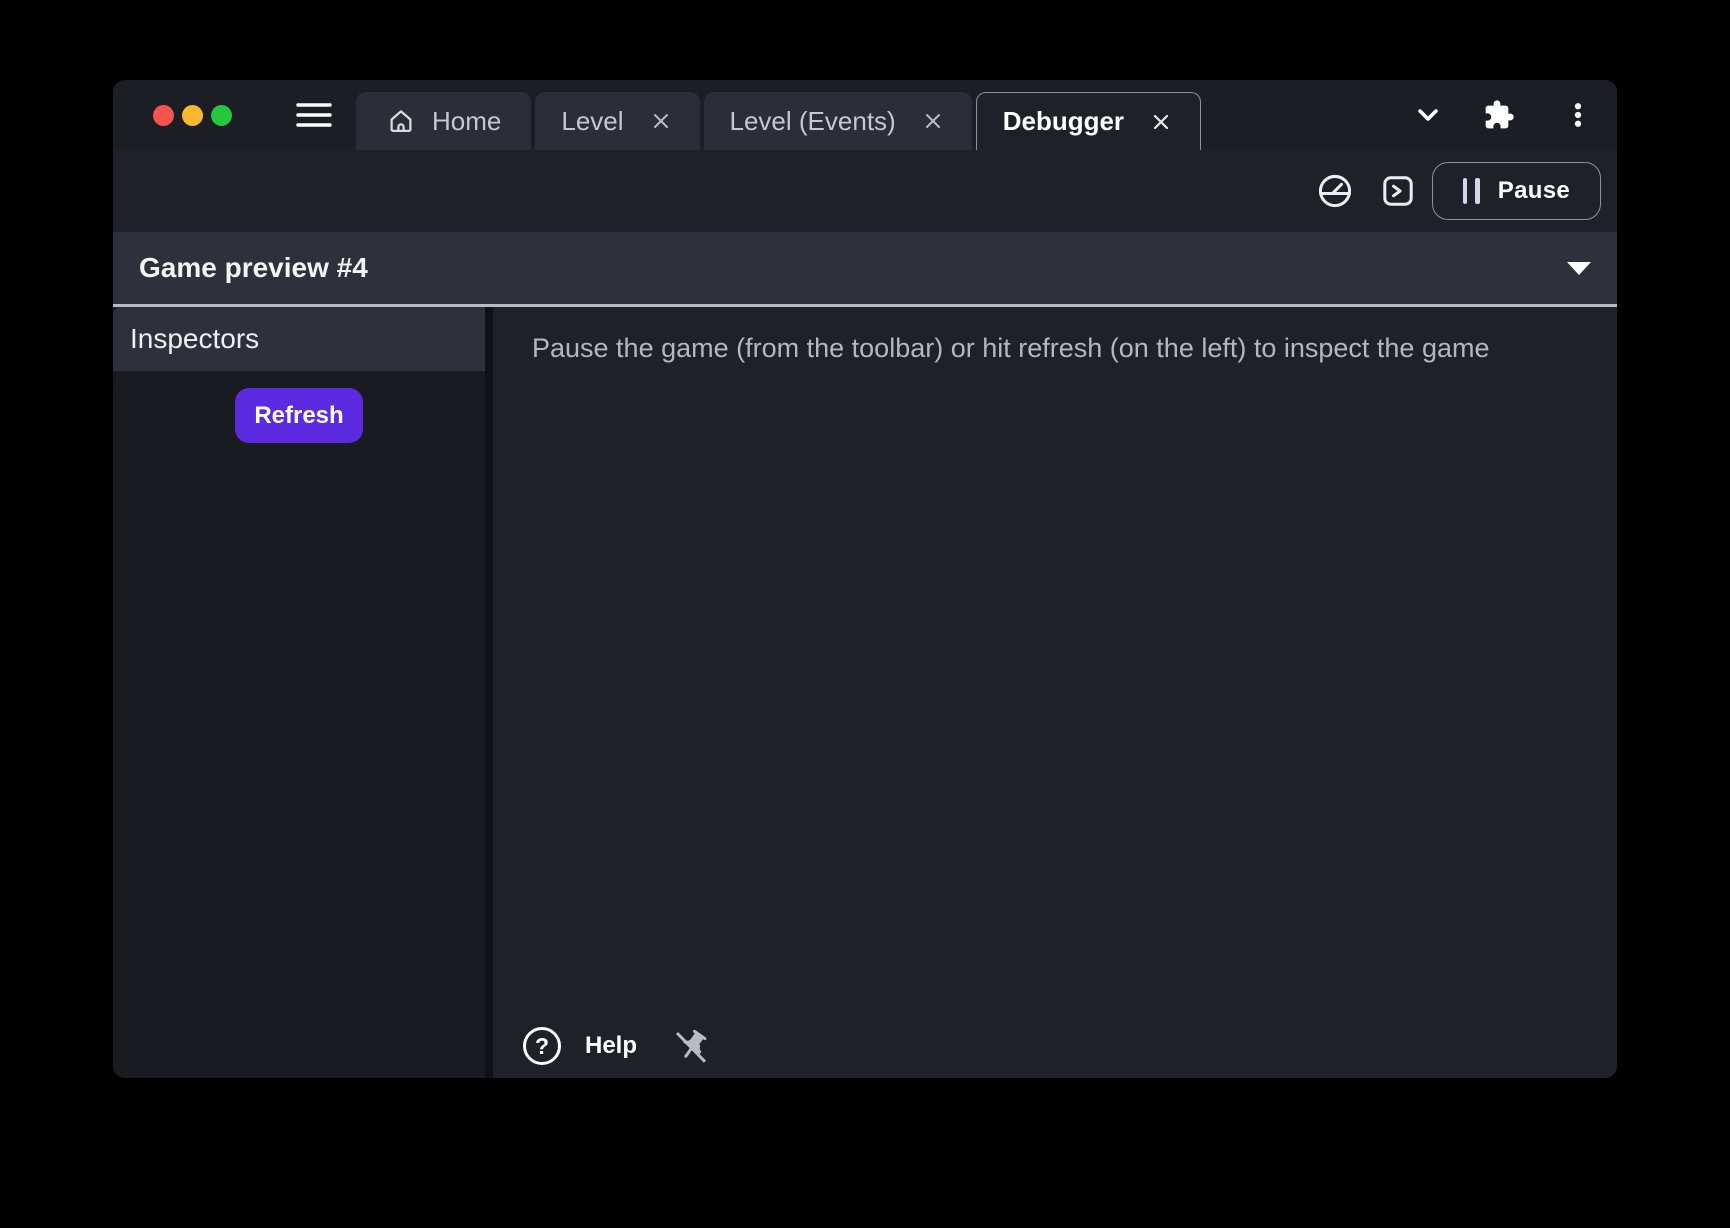 Image resolution: width=1730 pixels, height=1228 pixels. I want to click on debugger-toolbar: Pause, so click(865, 191).